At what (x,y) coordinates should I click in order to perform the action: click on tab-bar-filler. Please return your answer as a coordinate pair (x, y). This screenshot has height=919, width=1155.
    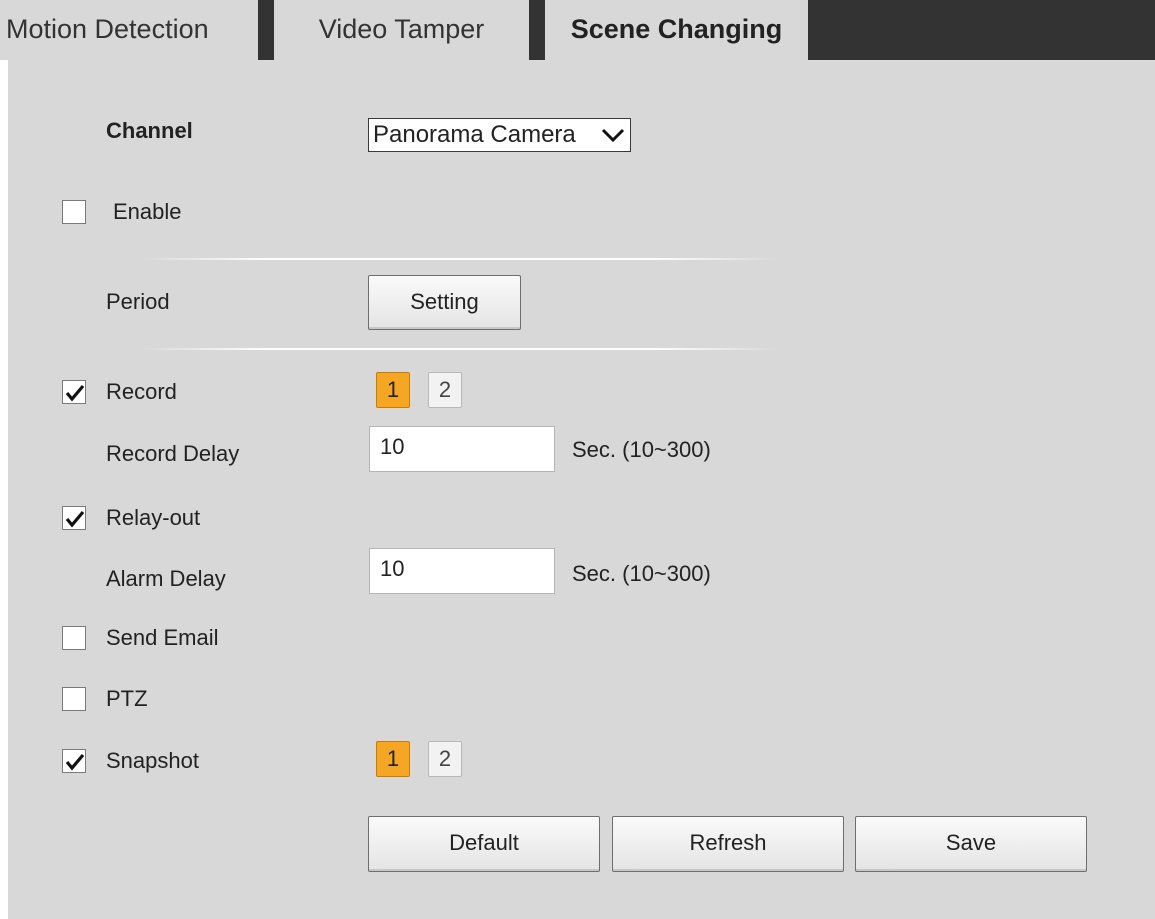
    Looking at the image, I should click on (981, 30).